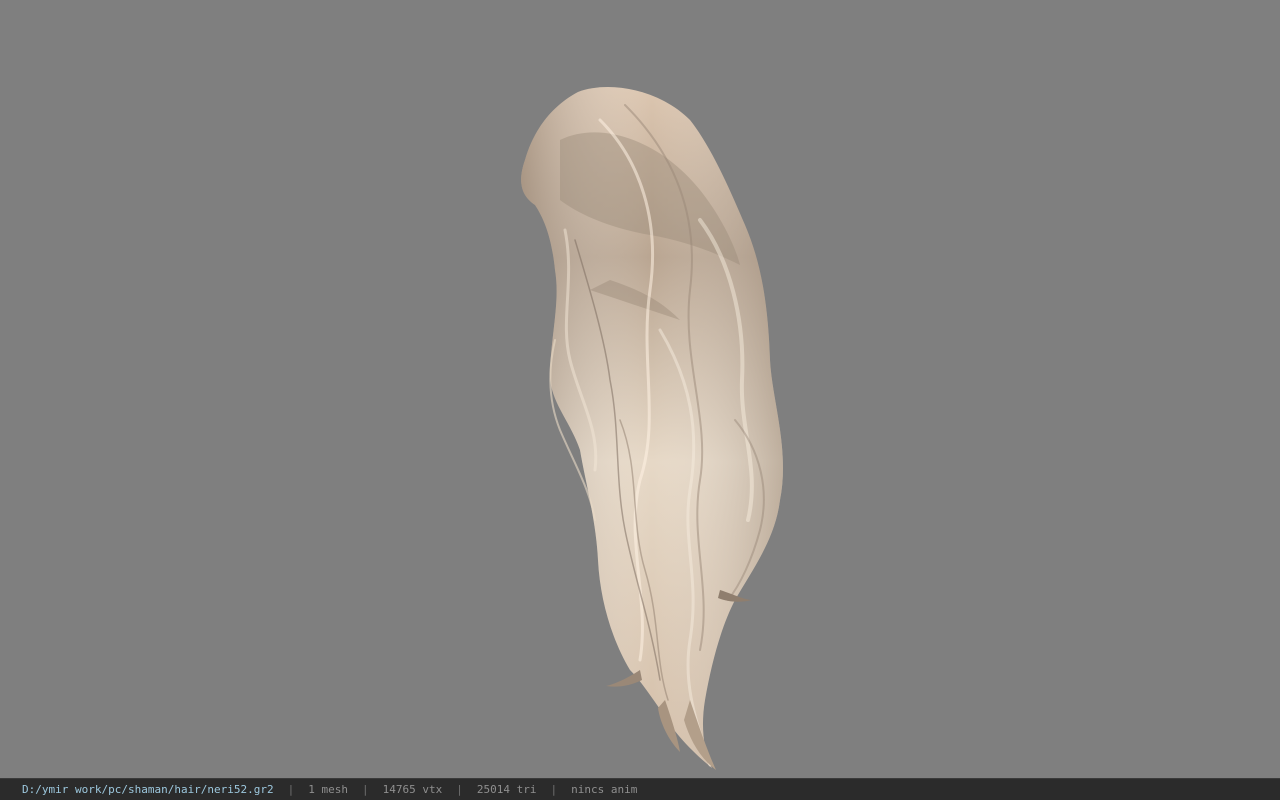  Describe the element at coordinates (412, 789) in the screenshot. I see `vertex-count: 14765 vtx` at that location.